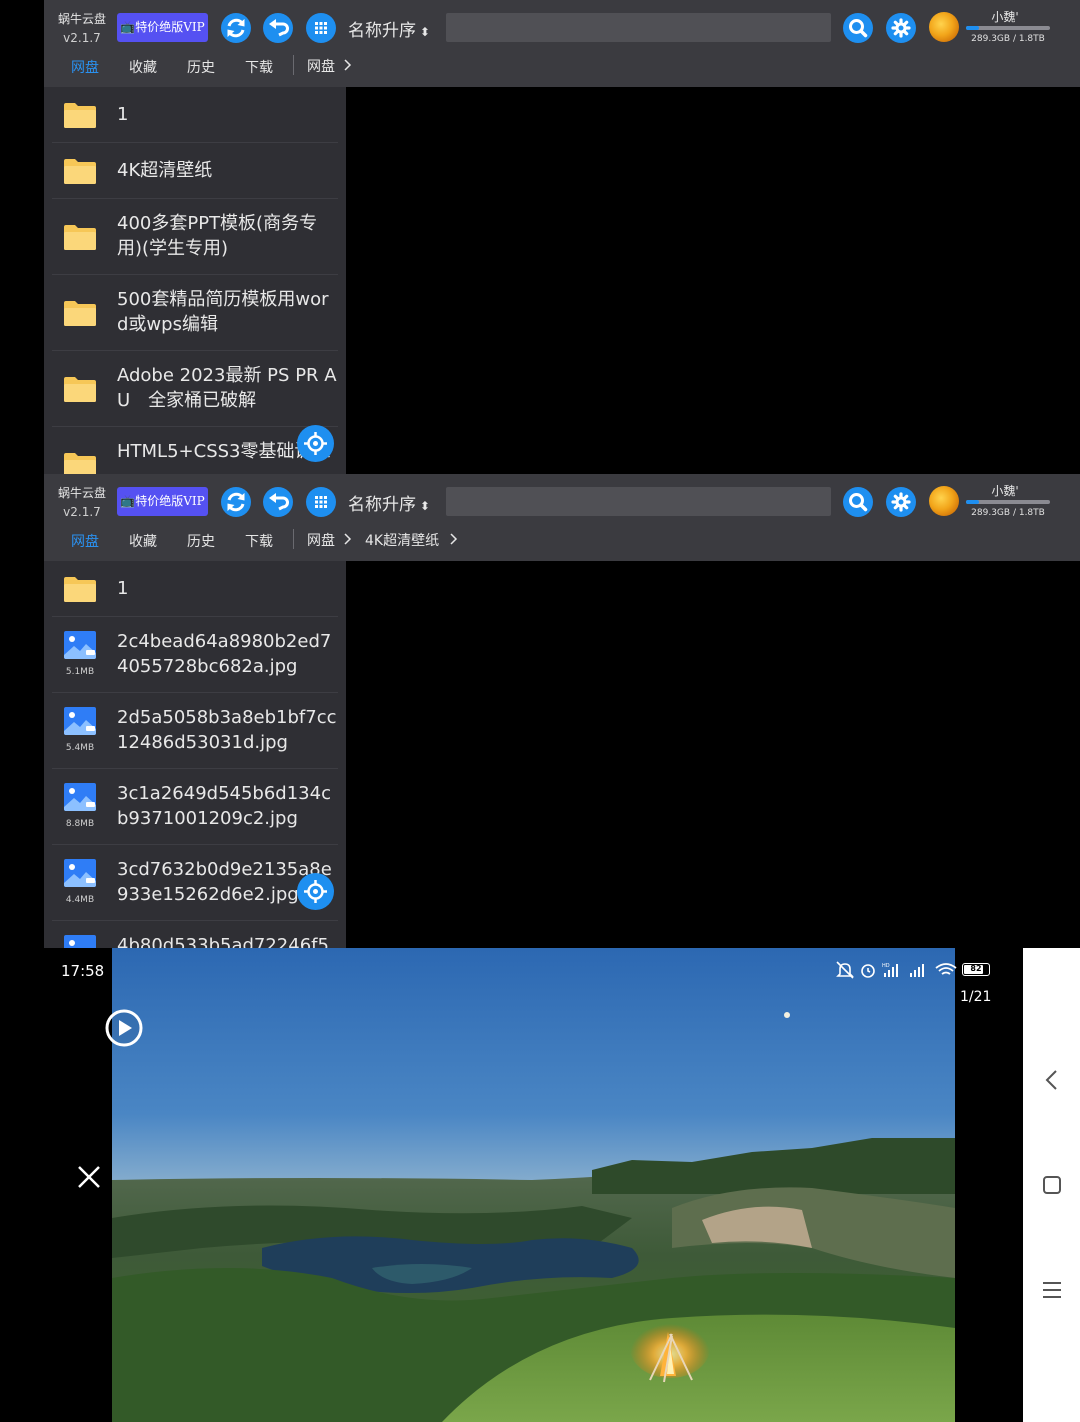 The height and width of the screenshot is (1422, 1080). I want to click on status-icons: HD, so click(896, 970).